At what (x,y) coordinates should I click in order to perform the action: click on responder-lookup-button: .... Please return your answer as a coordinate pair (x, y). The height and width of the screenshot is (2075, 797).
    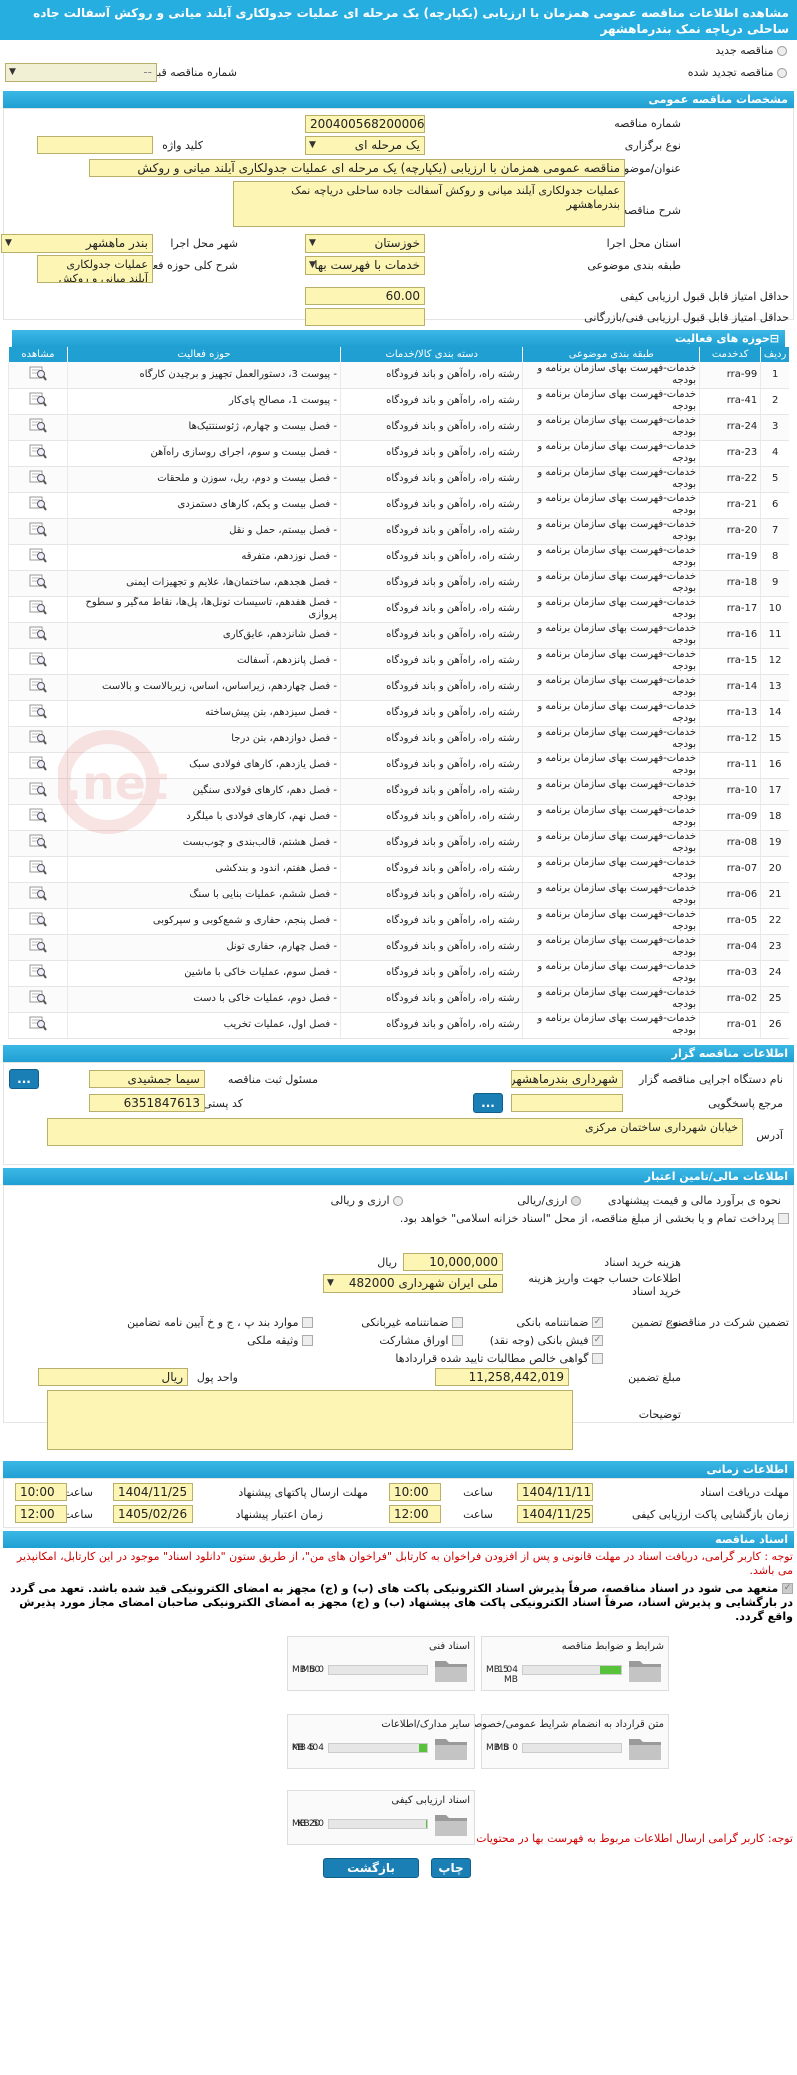
    Looking at the image, I should click on (488, 1102).